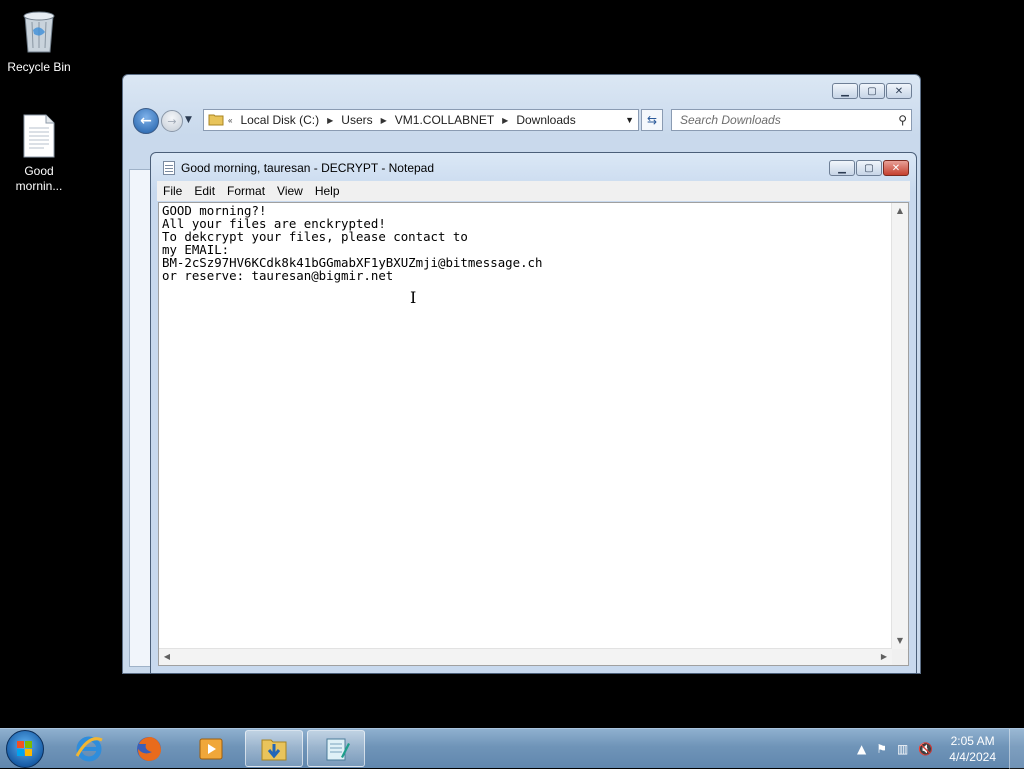 This screenshot has height=769, width=1024. Describe the element at coordinates (900, 657) in the screenshot. I see `resize-grip` at that location.